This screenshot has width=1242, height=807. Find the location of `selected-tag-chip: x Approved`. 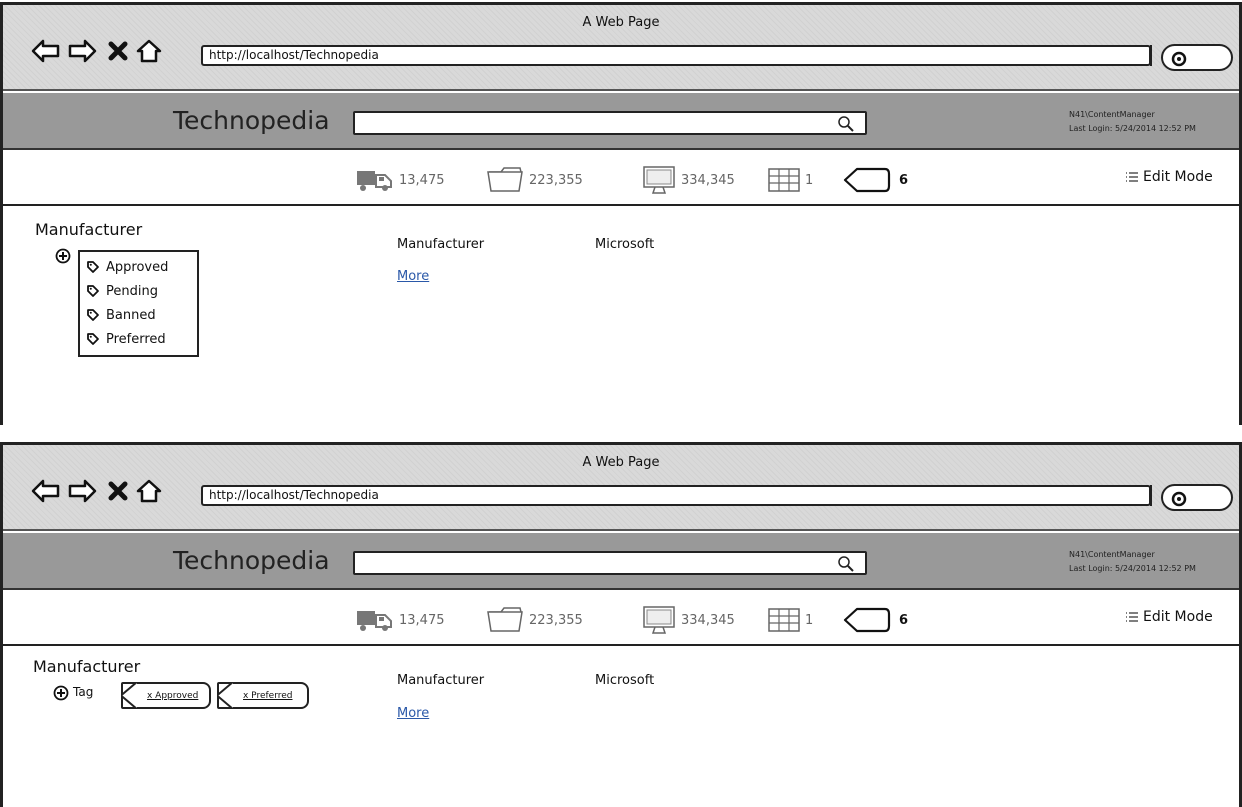

selected-tag-chip: x Approved is located at coordinates (166, 695).